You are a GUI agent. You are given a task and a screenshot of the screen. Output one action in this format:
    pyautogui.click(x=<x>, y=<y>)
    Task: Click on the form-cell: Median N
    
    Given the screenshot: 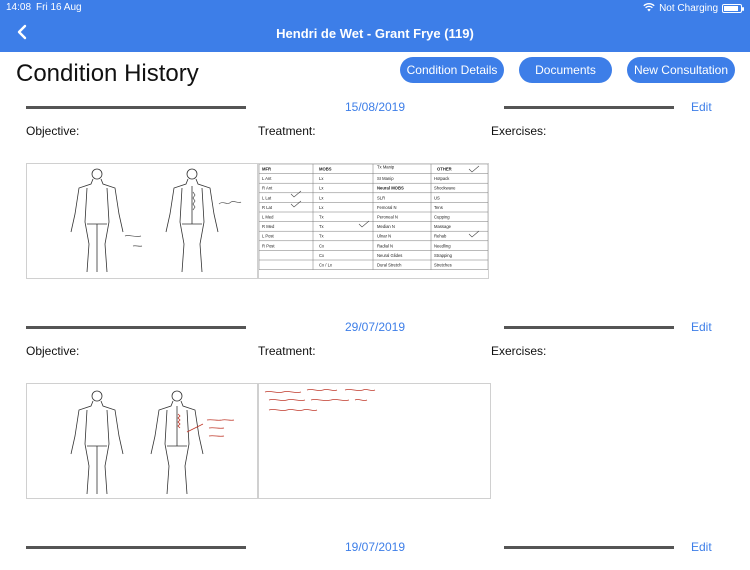 What is the action you would take?
    pyautogui.click(x=386, y=226)
    